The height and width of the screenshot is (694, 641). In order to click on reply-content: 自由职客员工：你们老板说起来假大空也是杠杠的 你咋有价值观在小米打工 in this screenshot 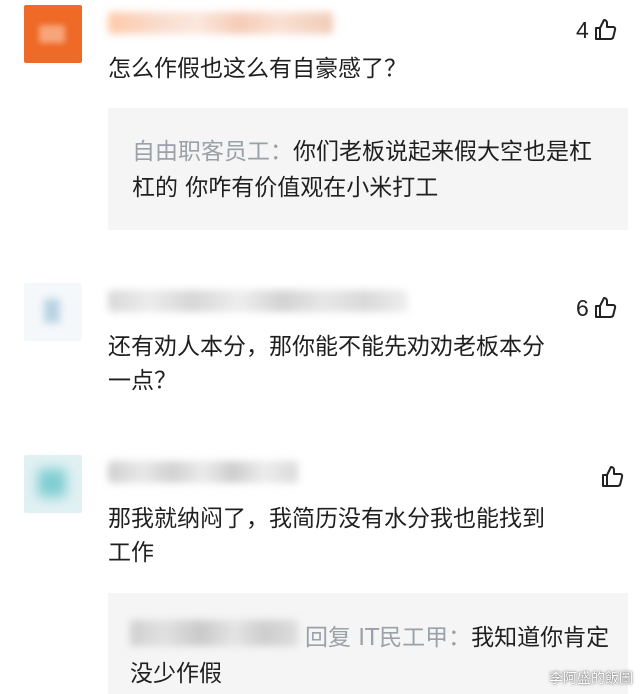, I will do `click(372, 170)`.